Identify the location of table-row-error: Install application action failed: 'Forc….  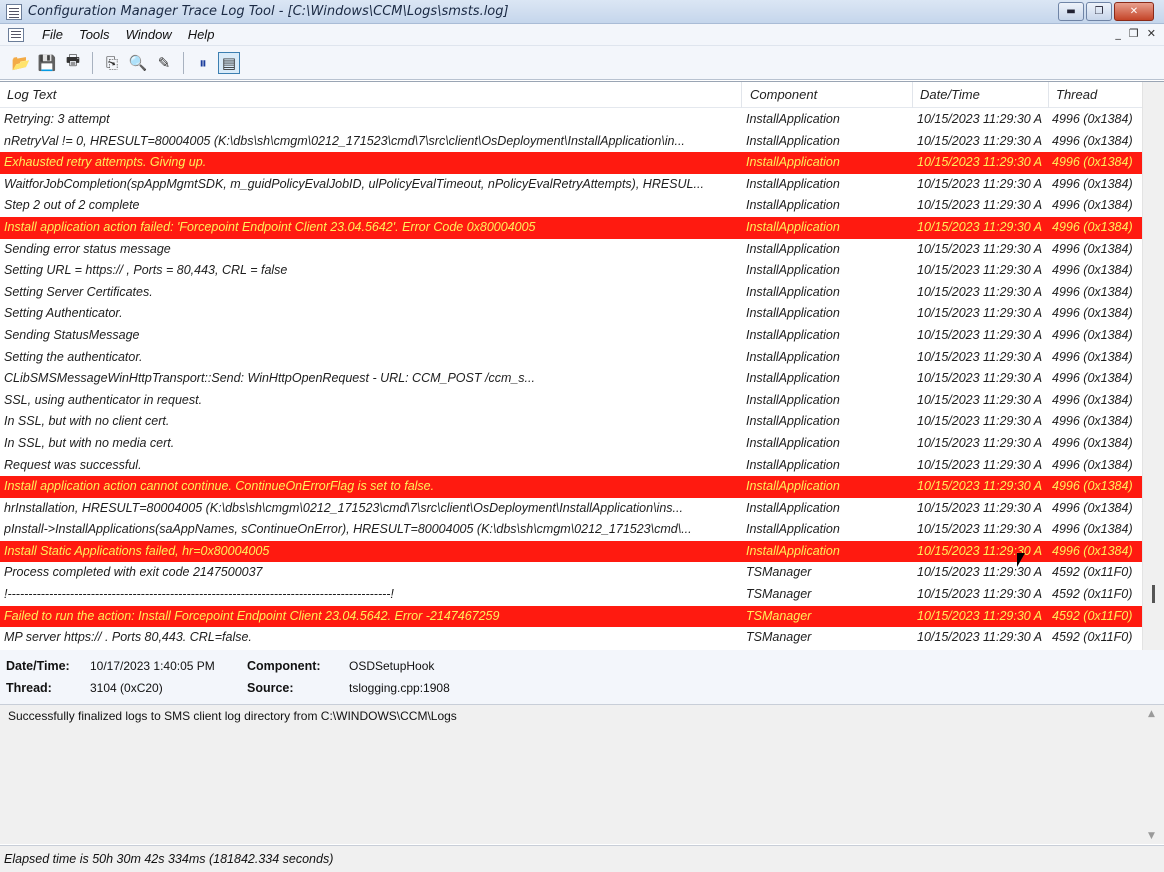
(571, 227).